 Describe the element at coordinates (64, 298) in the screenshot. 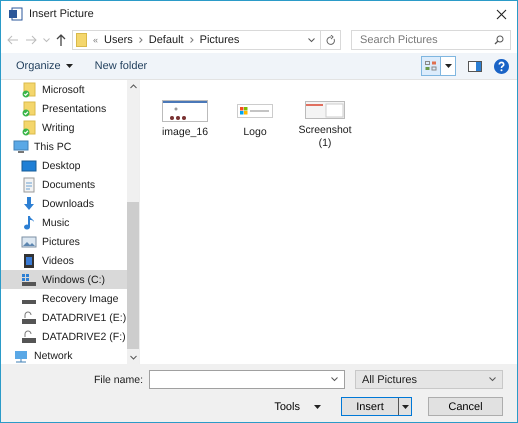

I see `nav-item: Recovery Image` at that location.